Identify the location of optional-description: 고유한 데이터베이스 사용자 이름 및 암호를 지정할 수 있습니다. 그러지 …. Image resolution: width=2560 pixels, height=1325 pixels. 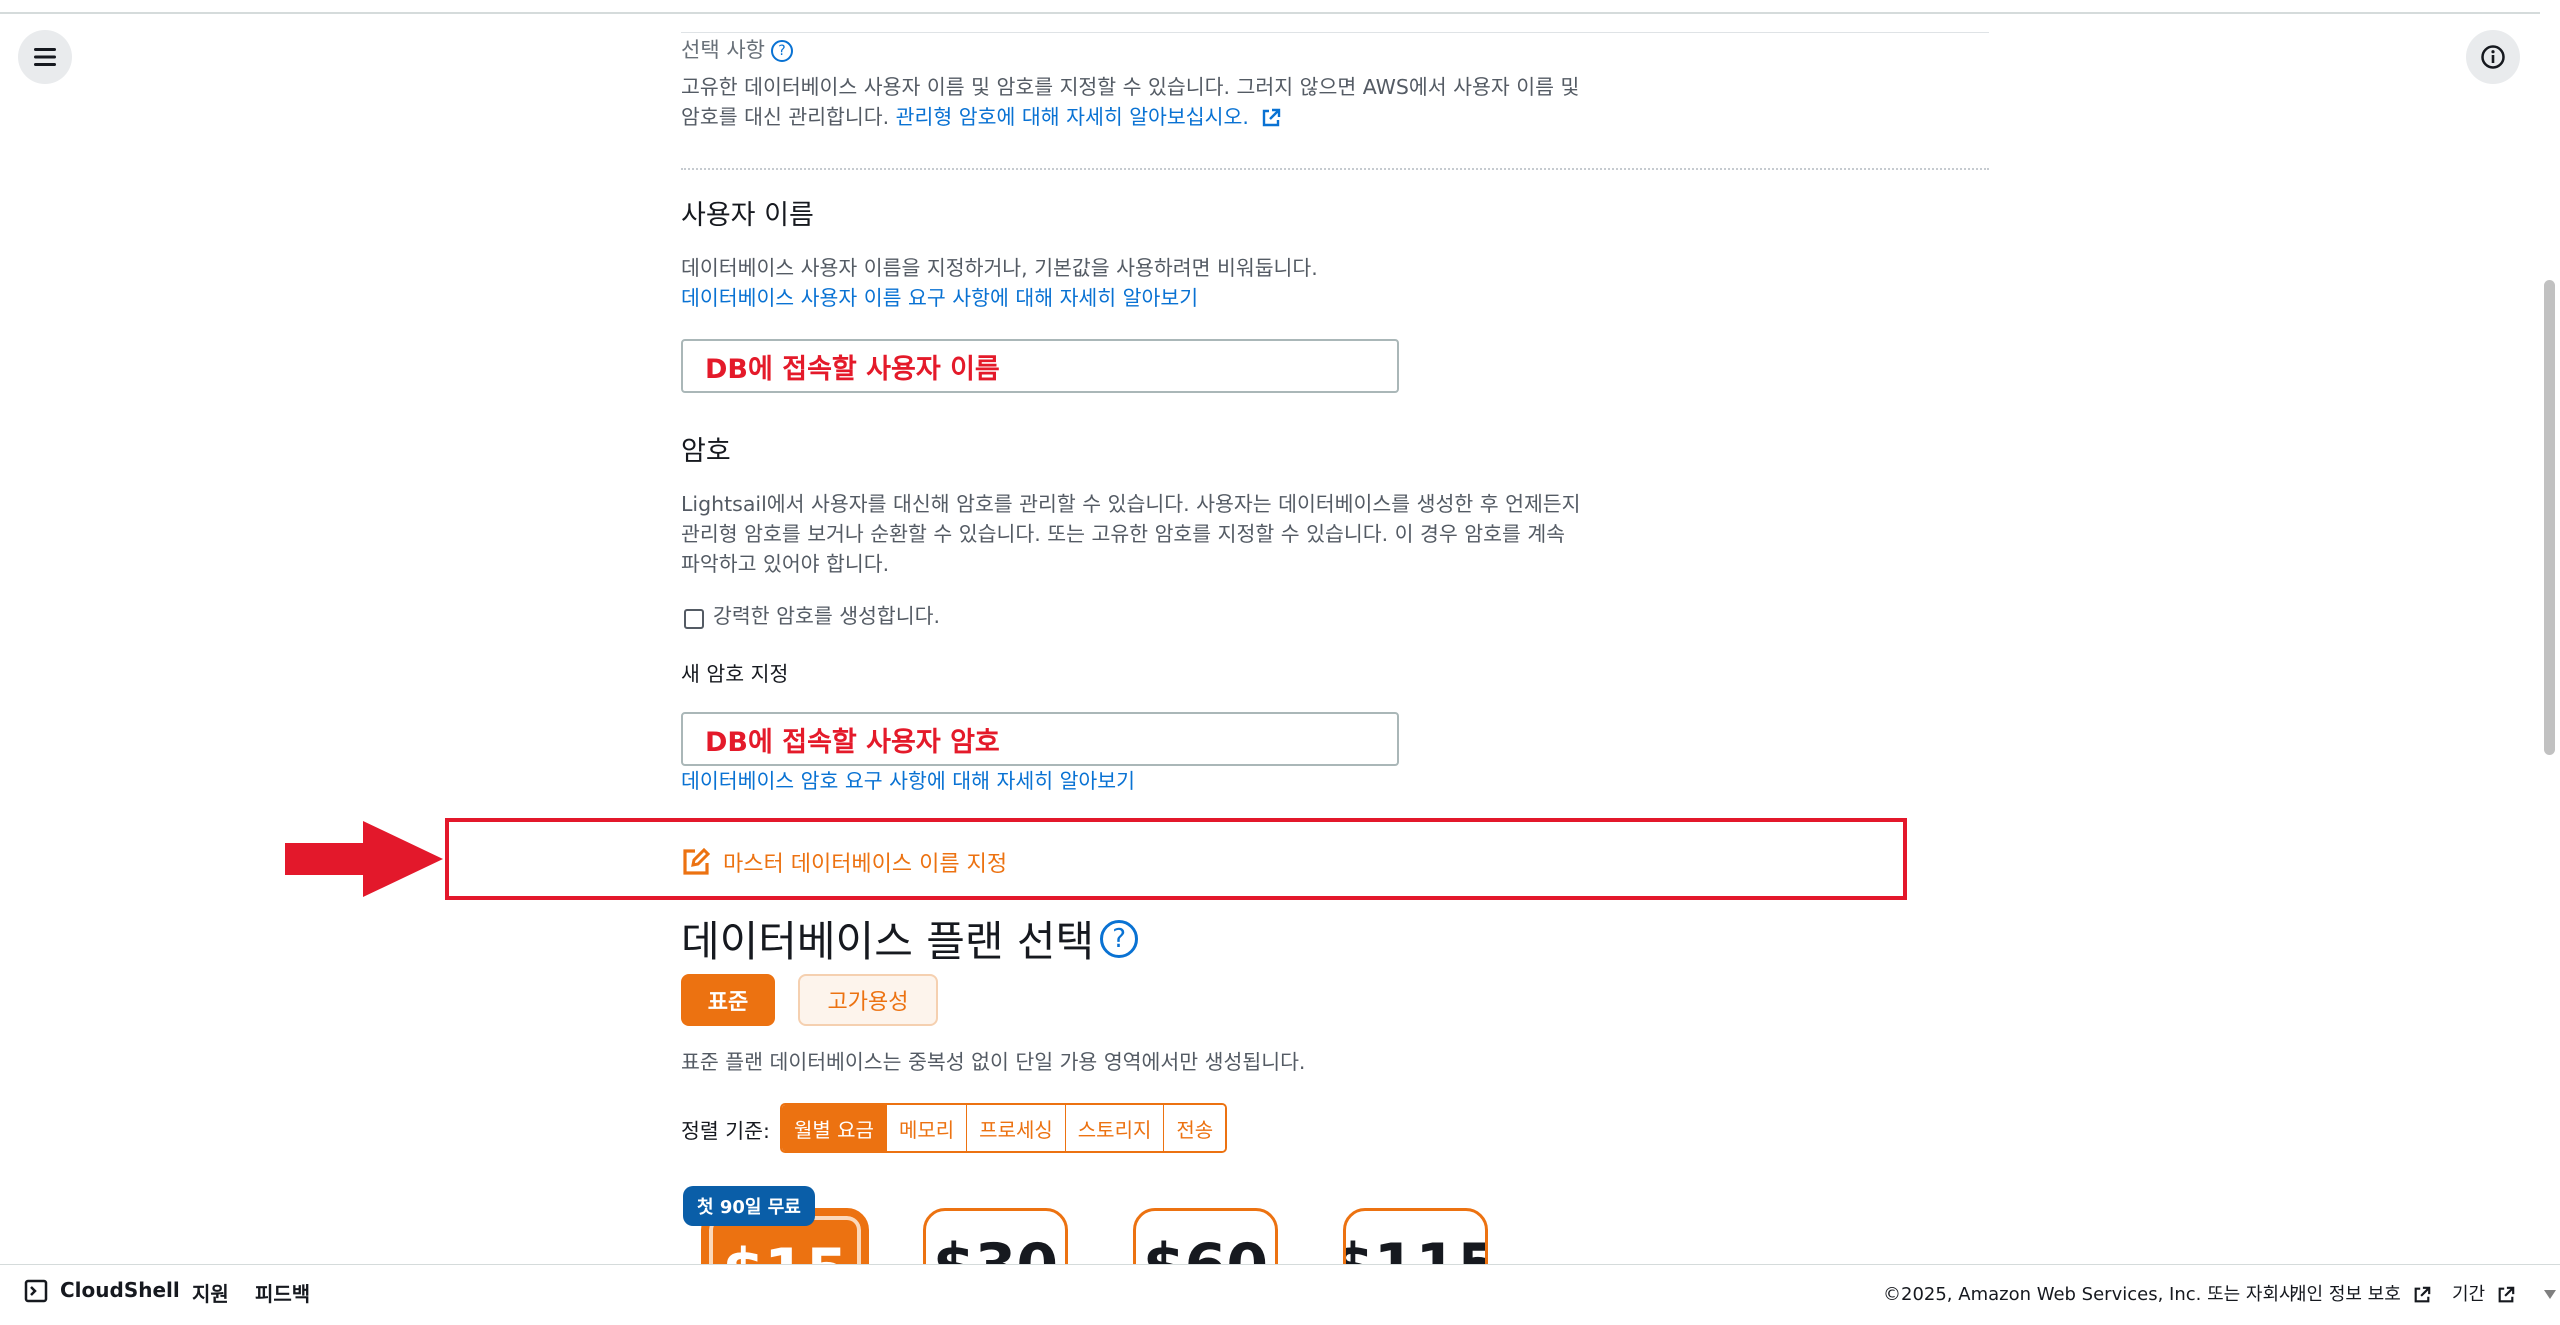
(1331, 102).